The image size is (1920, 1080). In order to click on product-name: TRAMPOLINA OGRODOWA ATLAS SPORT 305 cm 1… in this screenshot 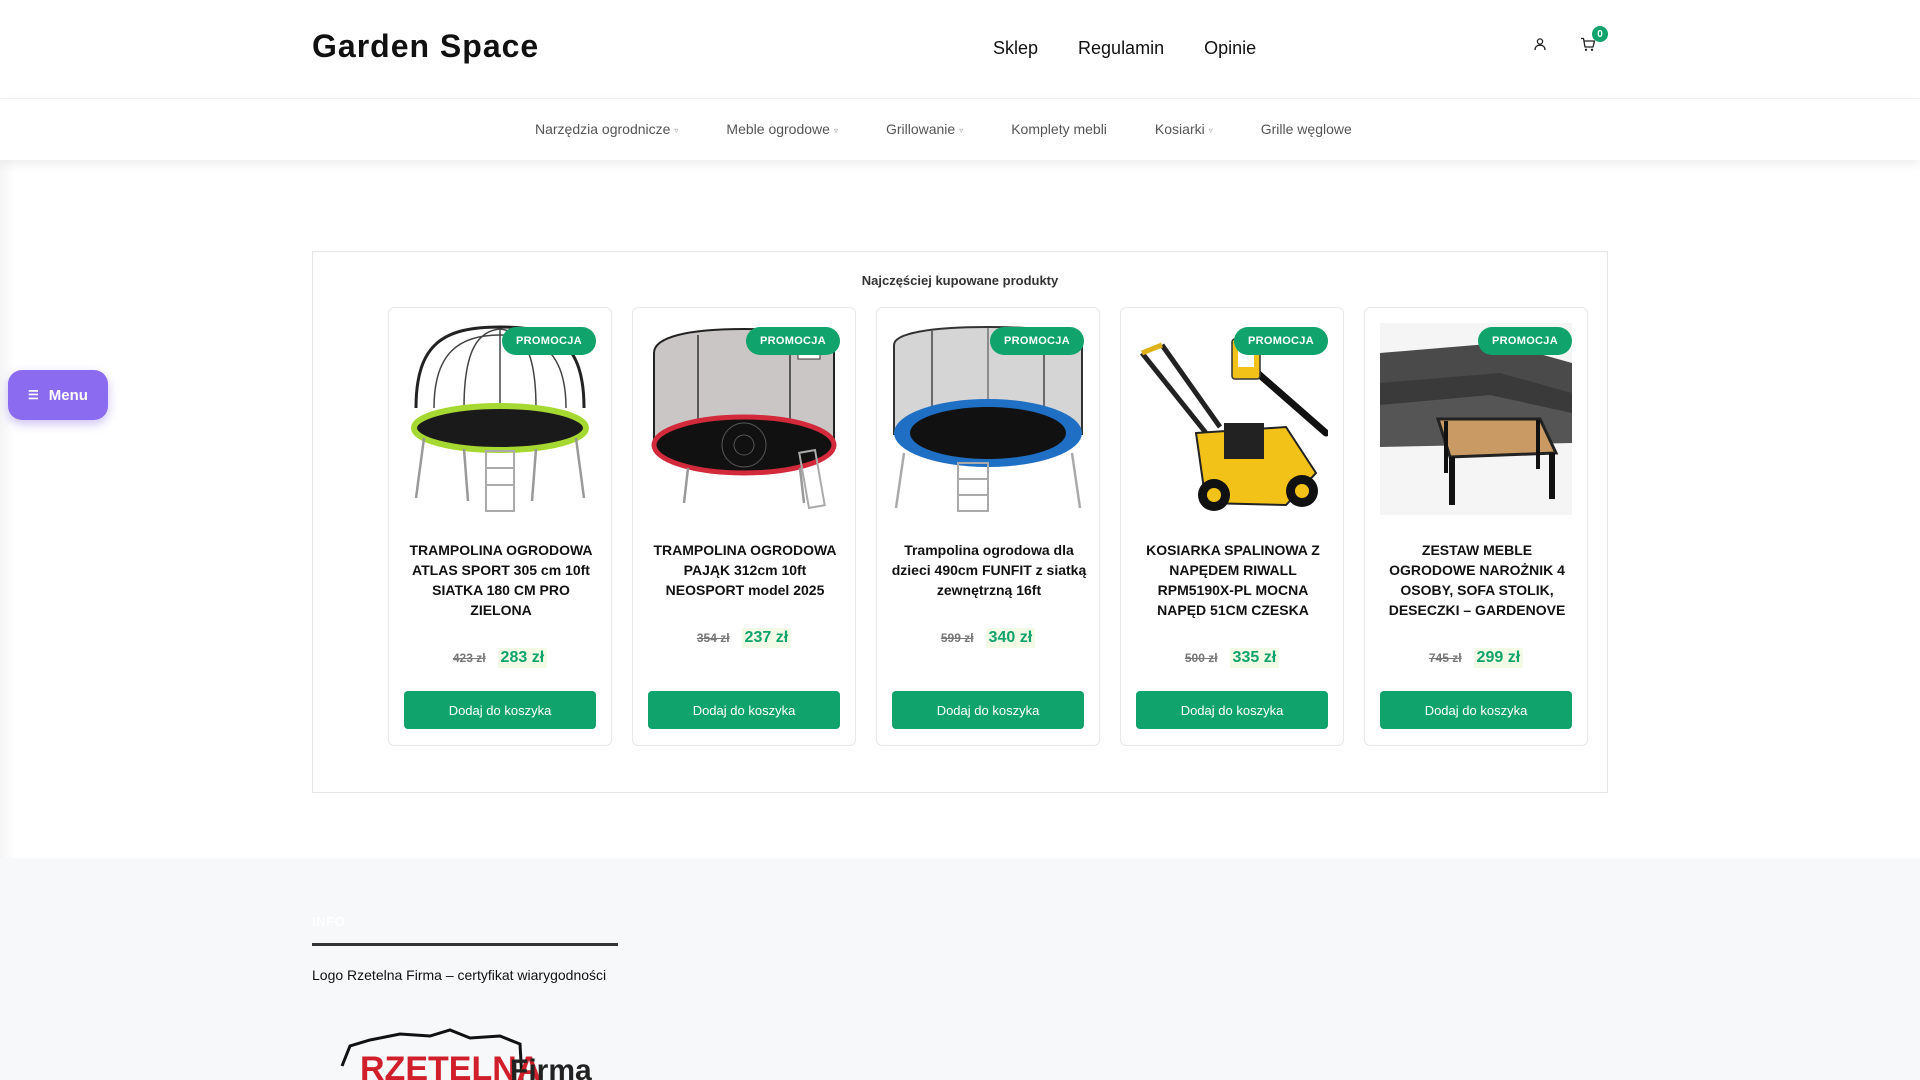, I will do `click(501, 580)`.